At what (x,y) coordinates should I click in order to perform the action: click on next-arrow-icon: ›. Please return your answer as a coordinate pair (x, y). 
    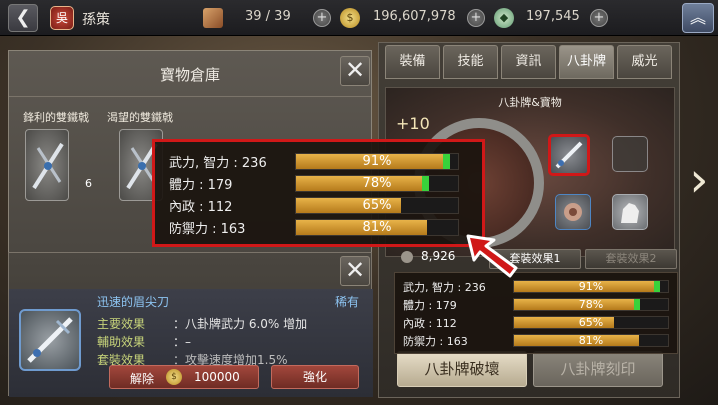
    Looking at the image, I should click on (699, 180).